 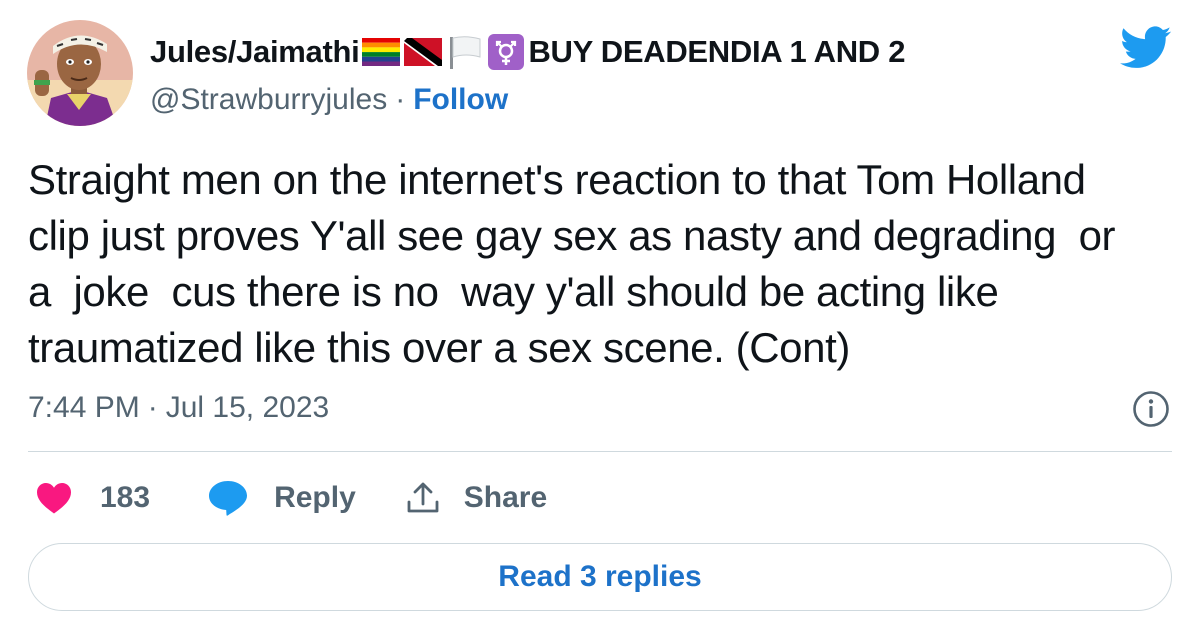 I want to click on read-replies-button: Read 3 replies, so click(x=600, y=577).